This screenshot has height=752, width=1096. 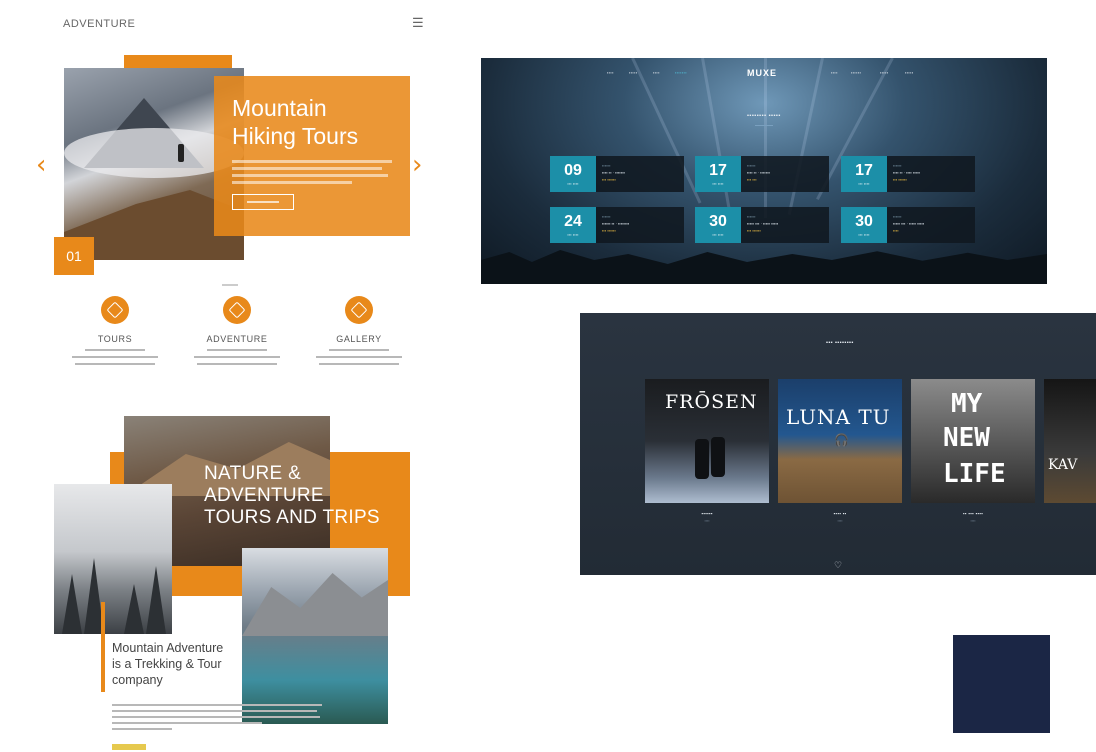 I want to click on hero-read-more-button, so click(x=263, y=202).